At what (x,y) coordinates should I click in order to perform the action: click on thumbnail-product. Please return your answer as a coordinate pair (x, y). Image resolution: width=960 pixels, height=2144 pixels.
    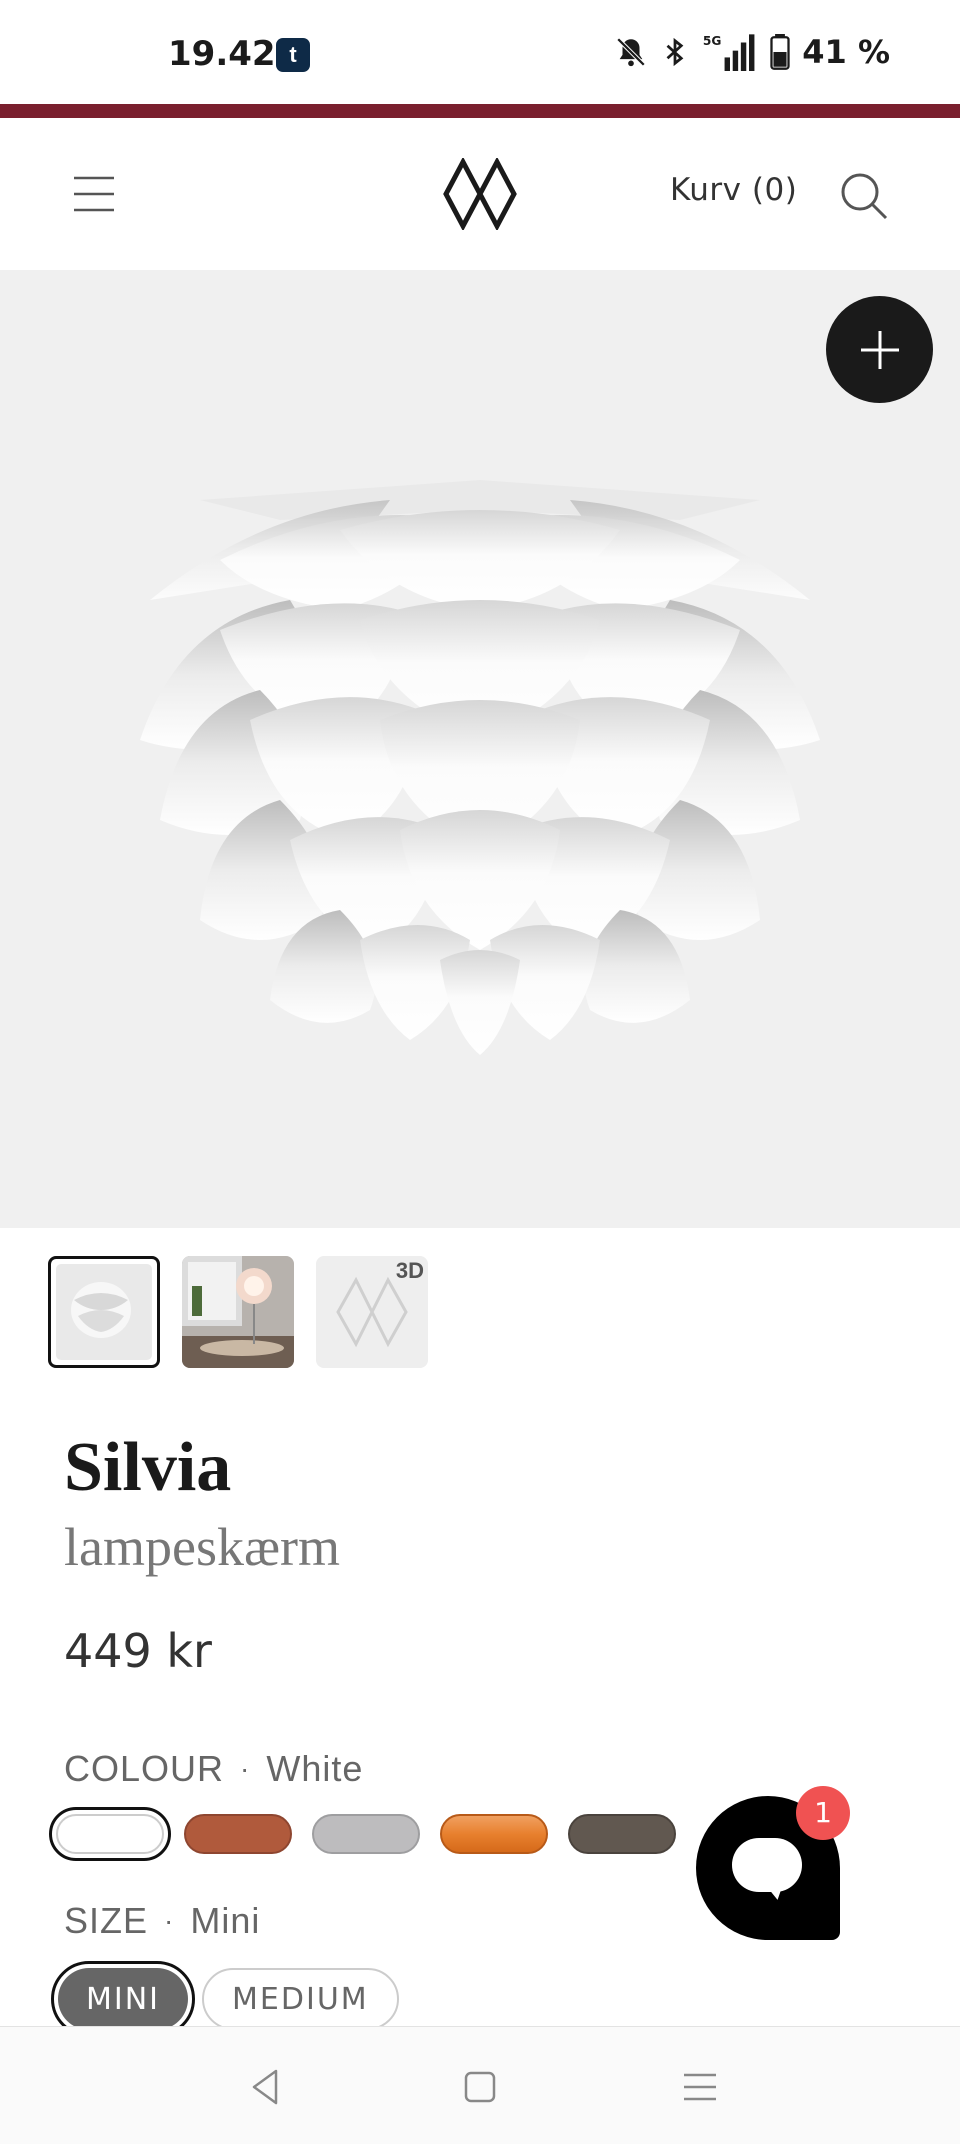
    Looking at the image, I should click on (104, 1312).